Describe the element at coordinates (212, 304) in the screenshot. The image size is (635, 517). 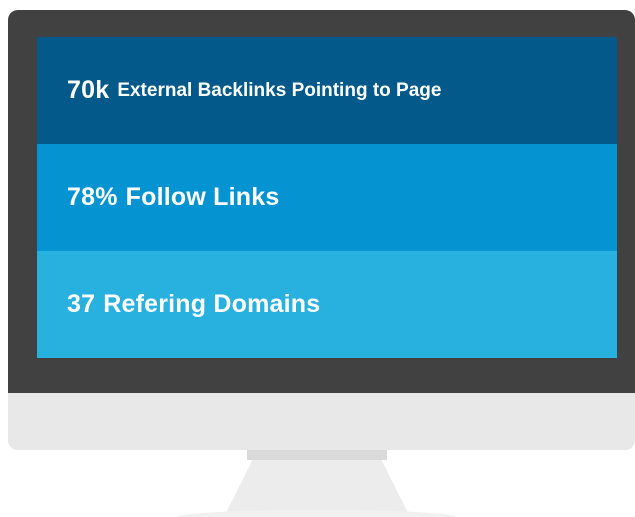
I see `stat-label-referring-domains: Refering Domains` at that location.